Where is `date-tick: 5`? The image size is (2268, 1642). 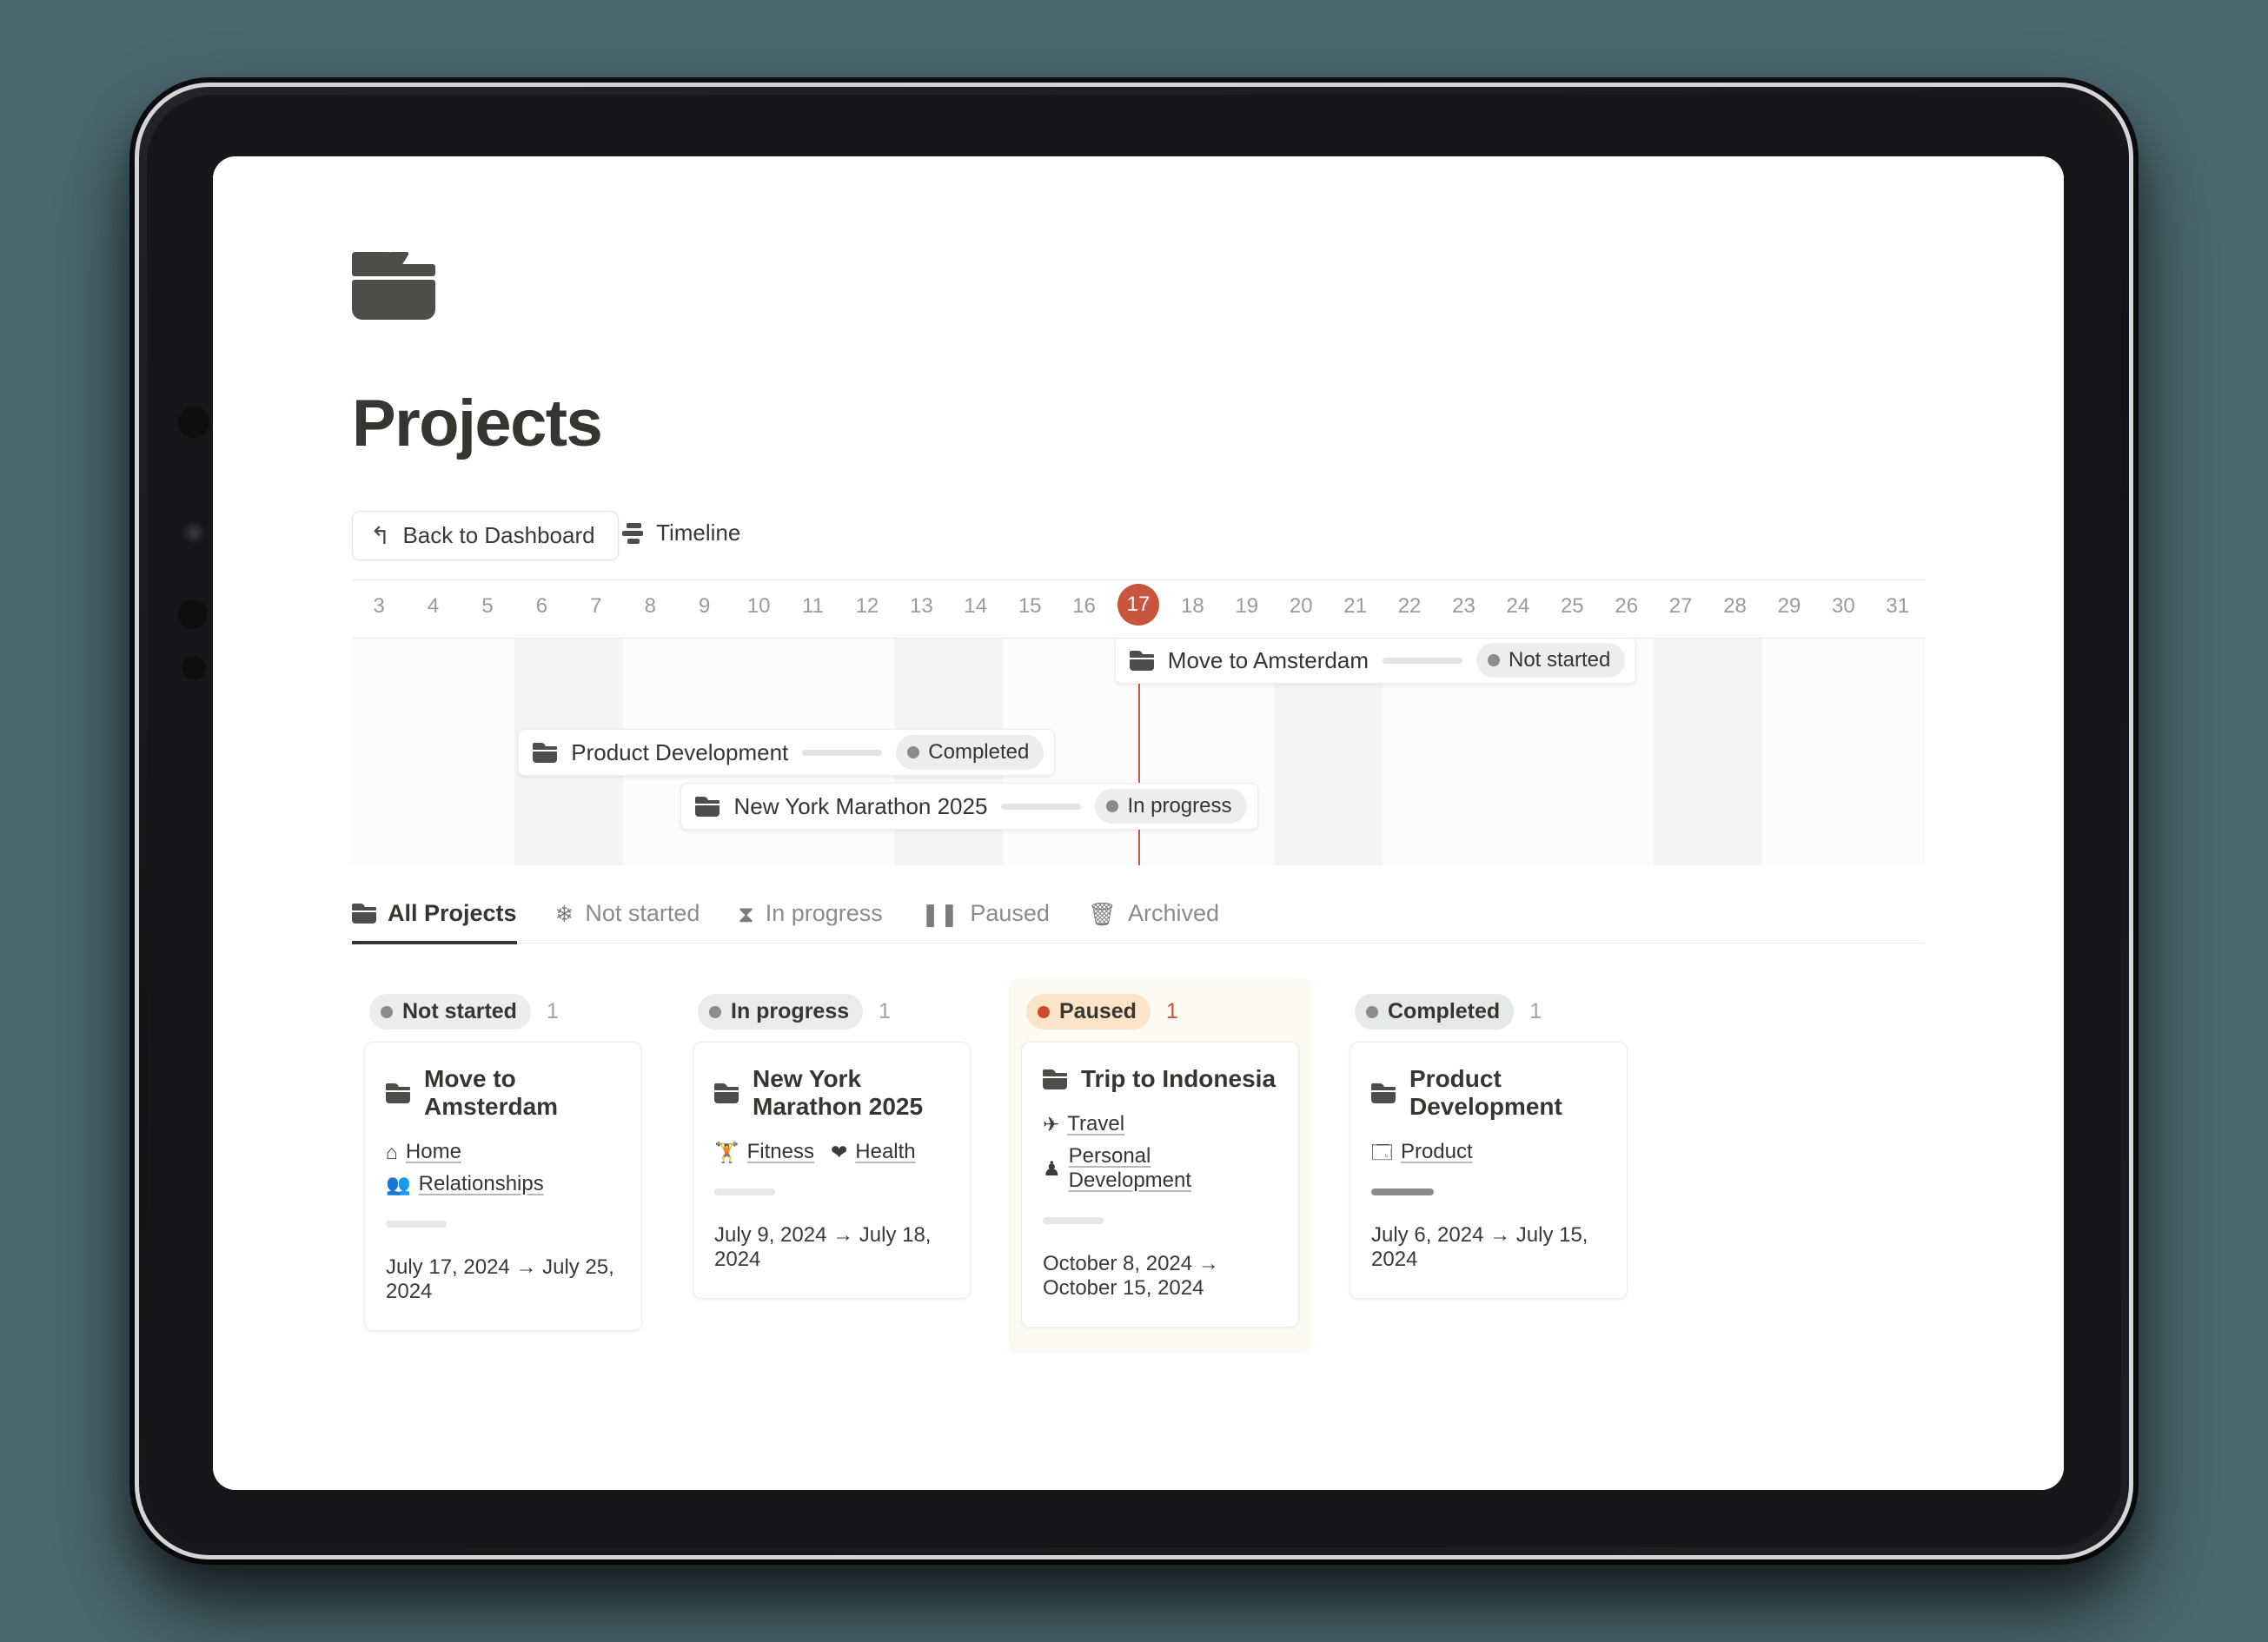
date-tick: 5 is located at coordinates (487, 606).